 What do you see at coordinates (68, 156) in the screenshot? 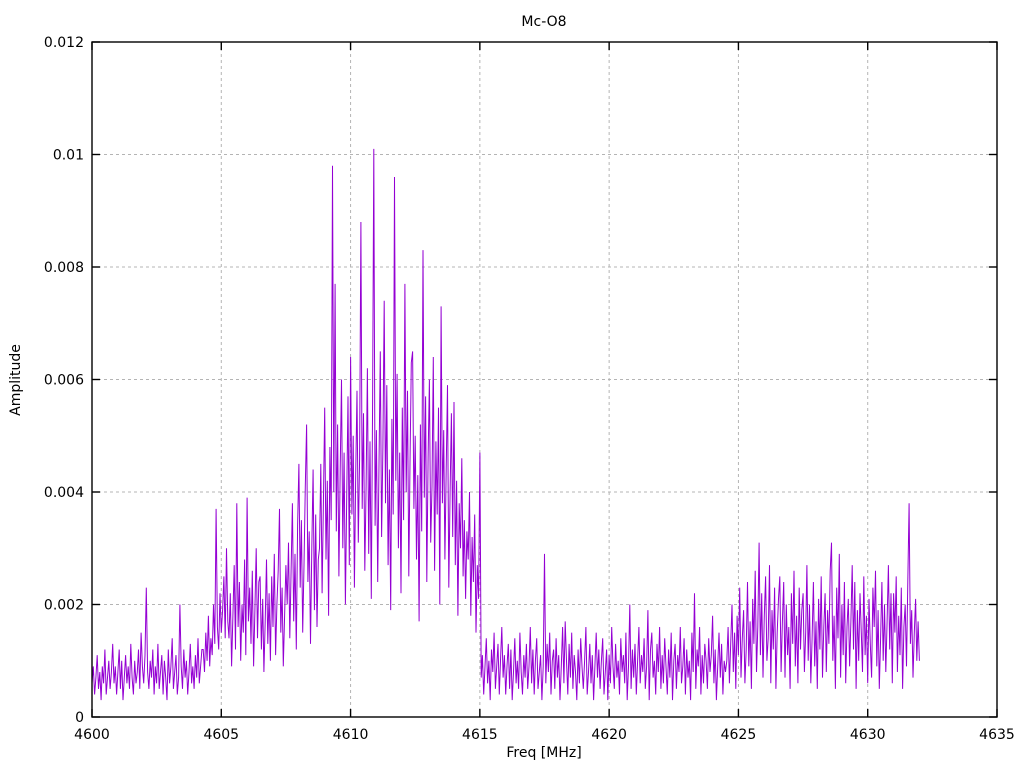
I see `y-tick-label-0.01: 0.01` at bounding box center [68, 156].